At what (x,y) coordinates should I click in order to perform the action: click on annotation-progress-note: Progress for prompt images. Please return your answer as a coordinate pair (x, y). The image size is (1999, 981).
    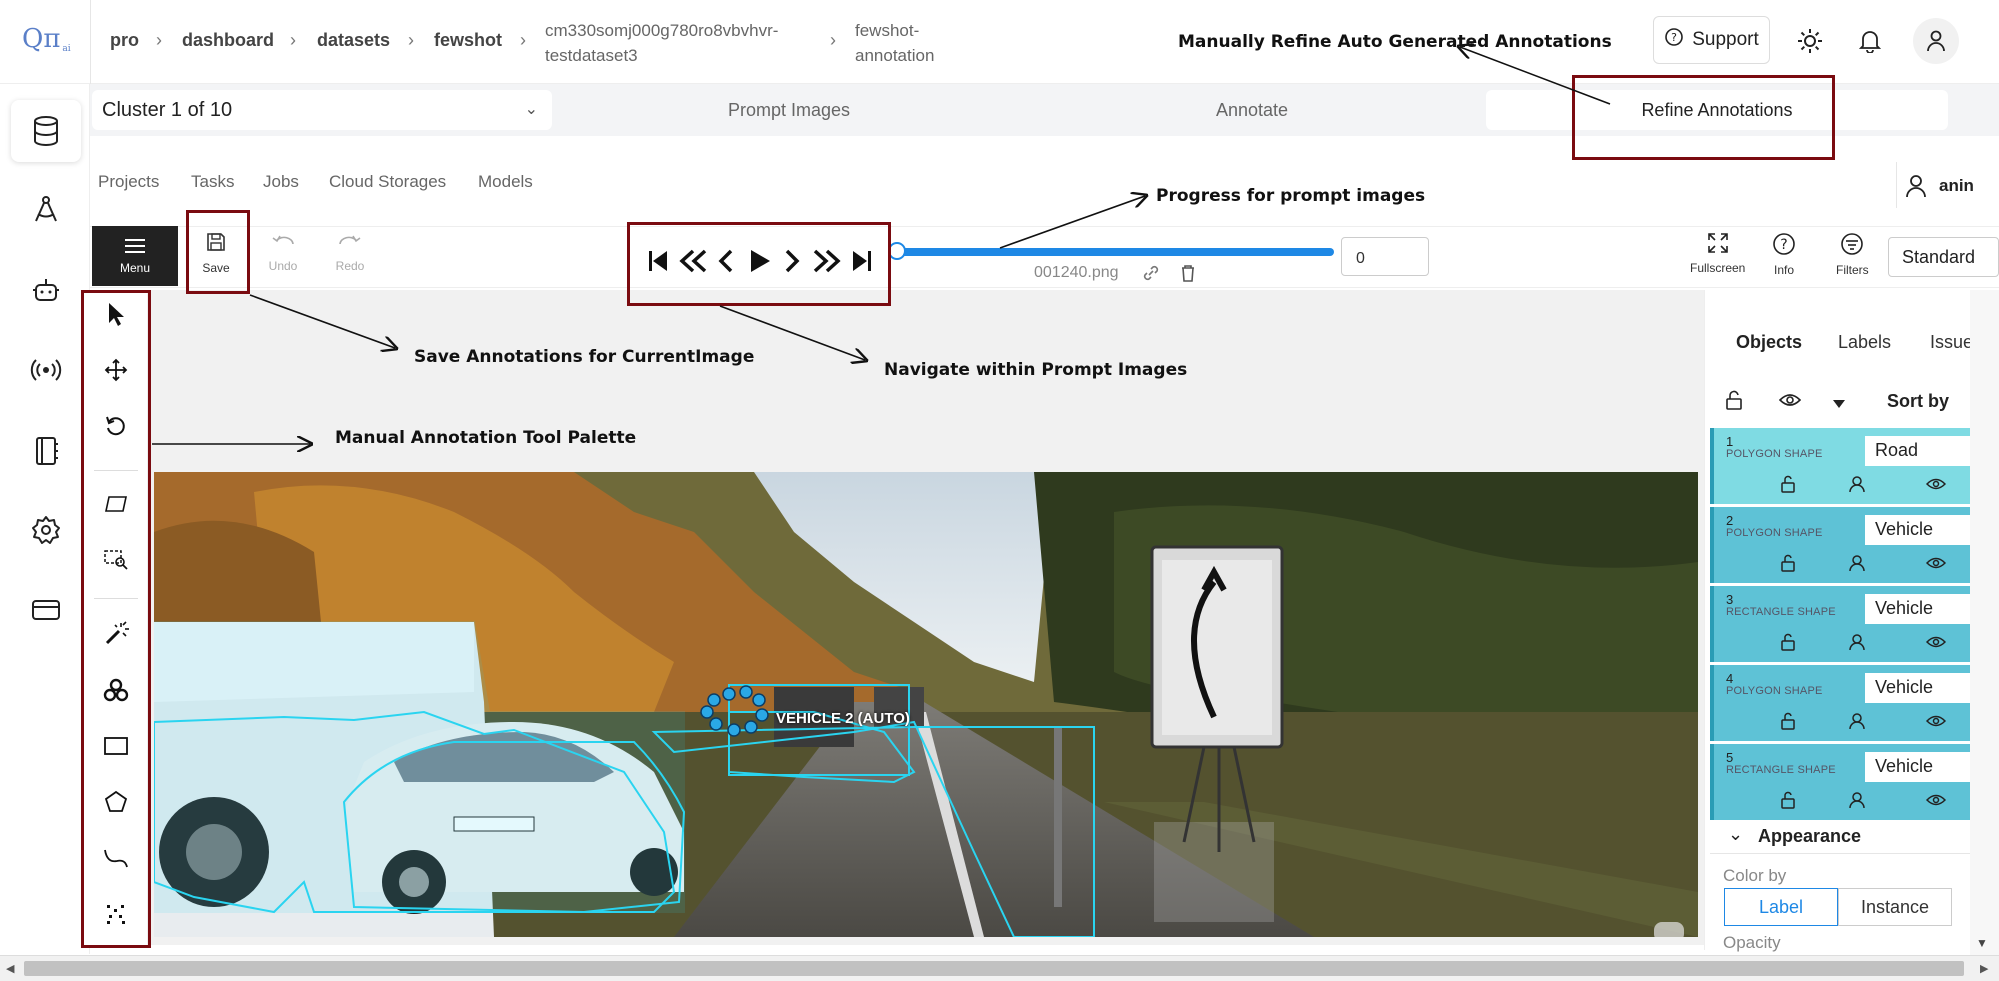
    Looking at the image, I should click on (1291, 196).